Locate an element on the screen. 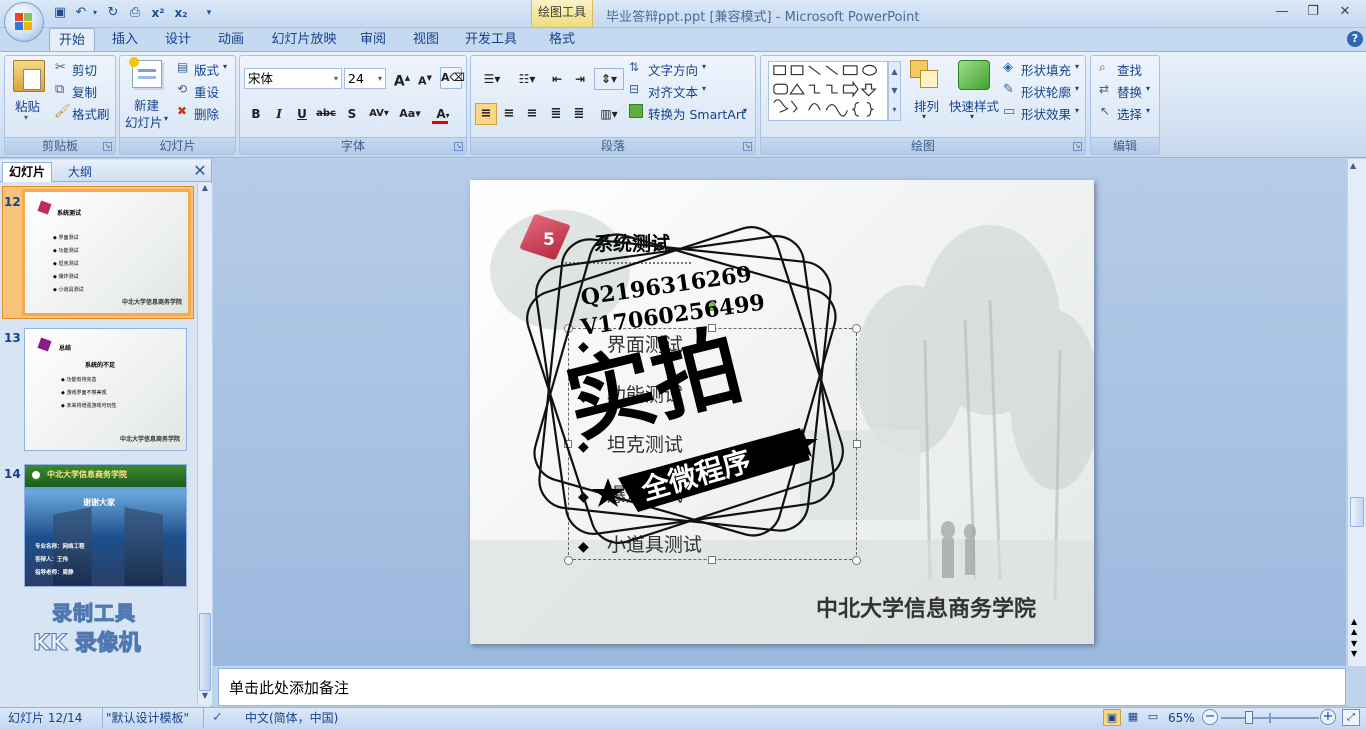 The image size is (1366, 729). maximize-icon: ❐ is located at coordinates (1313, 12).